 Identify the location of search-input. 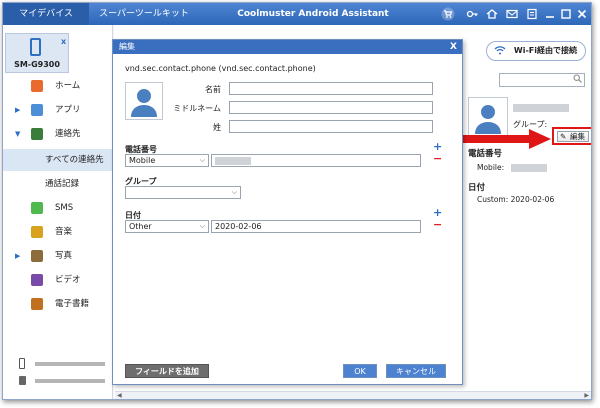
(542, 80).